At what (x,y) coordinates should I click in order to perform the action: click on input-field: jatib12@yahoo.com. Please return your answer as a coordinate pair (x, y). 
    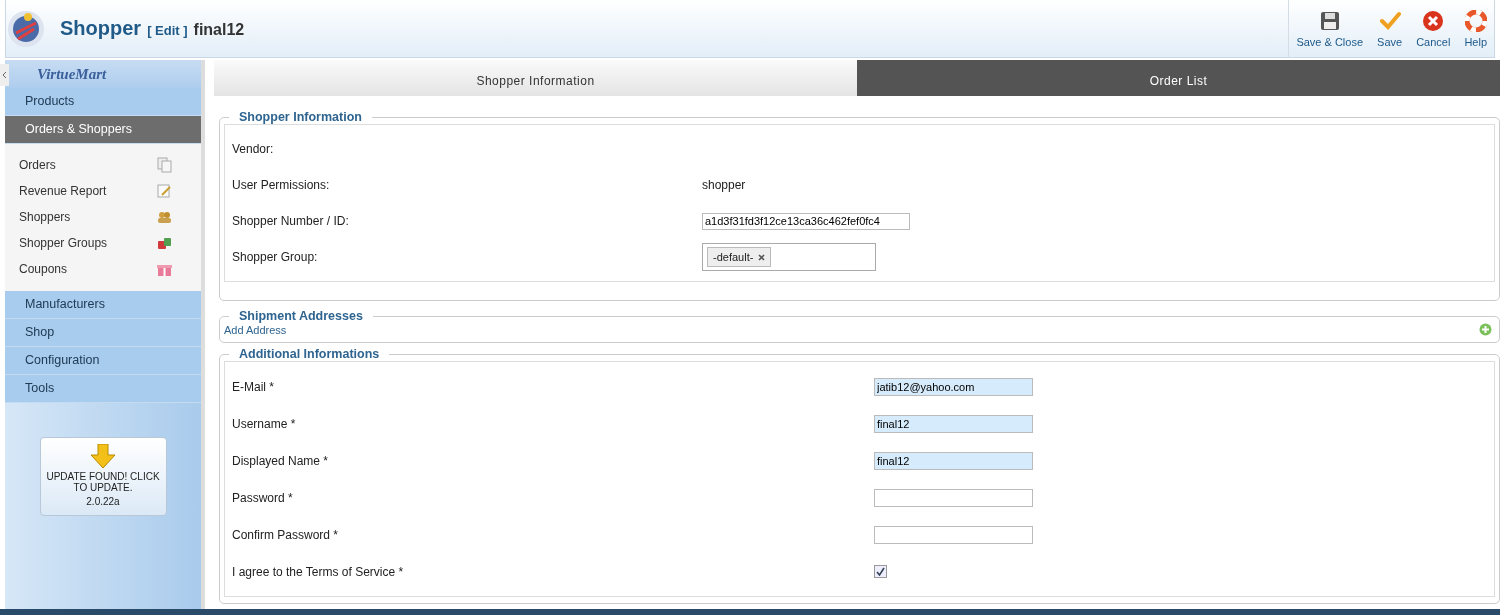
    Looking at the image, I should click on (953, 386).